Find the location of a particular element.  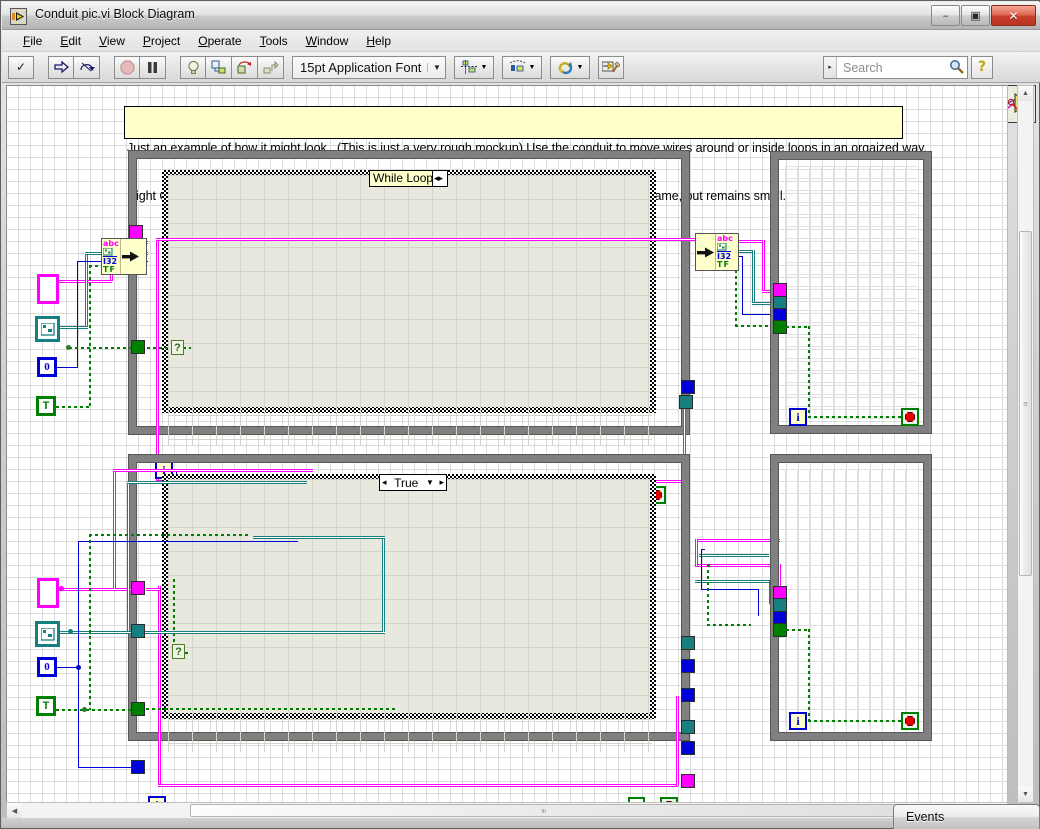

wire-string-bottom-h2 is located at coordinates (213, 470).